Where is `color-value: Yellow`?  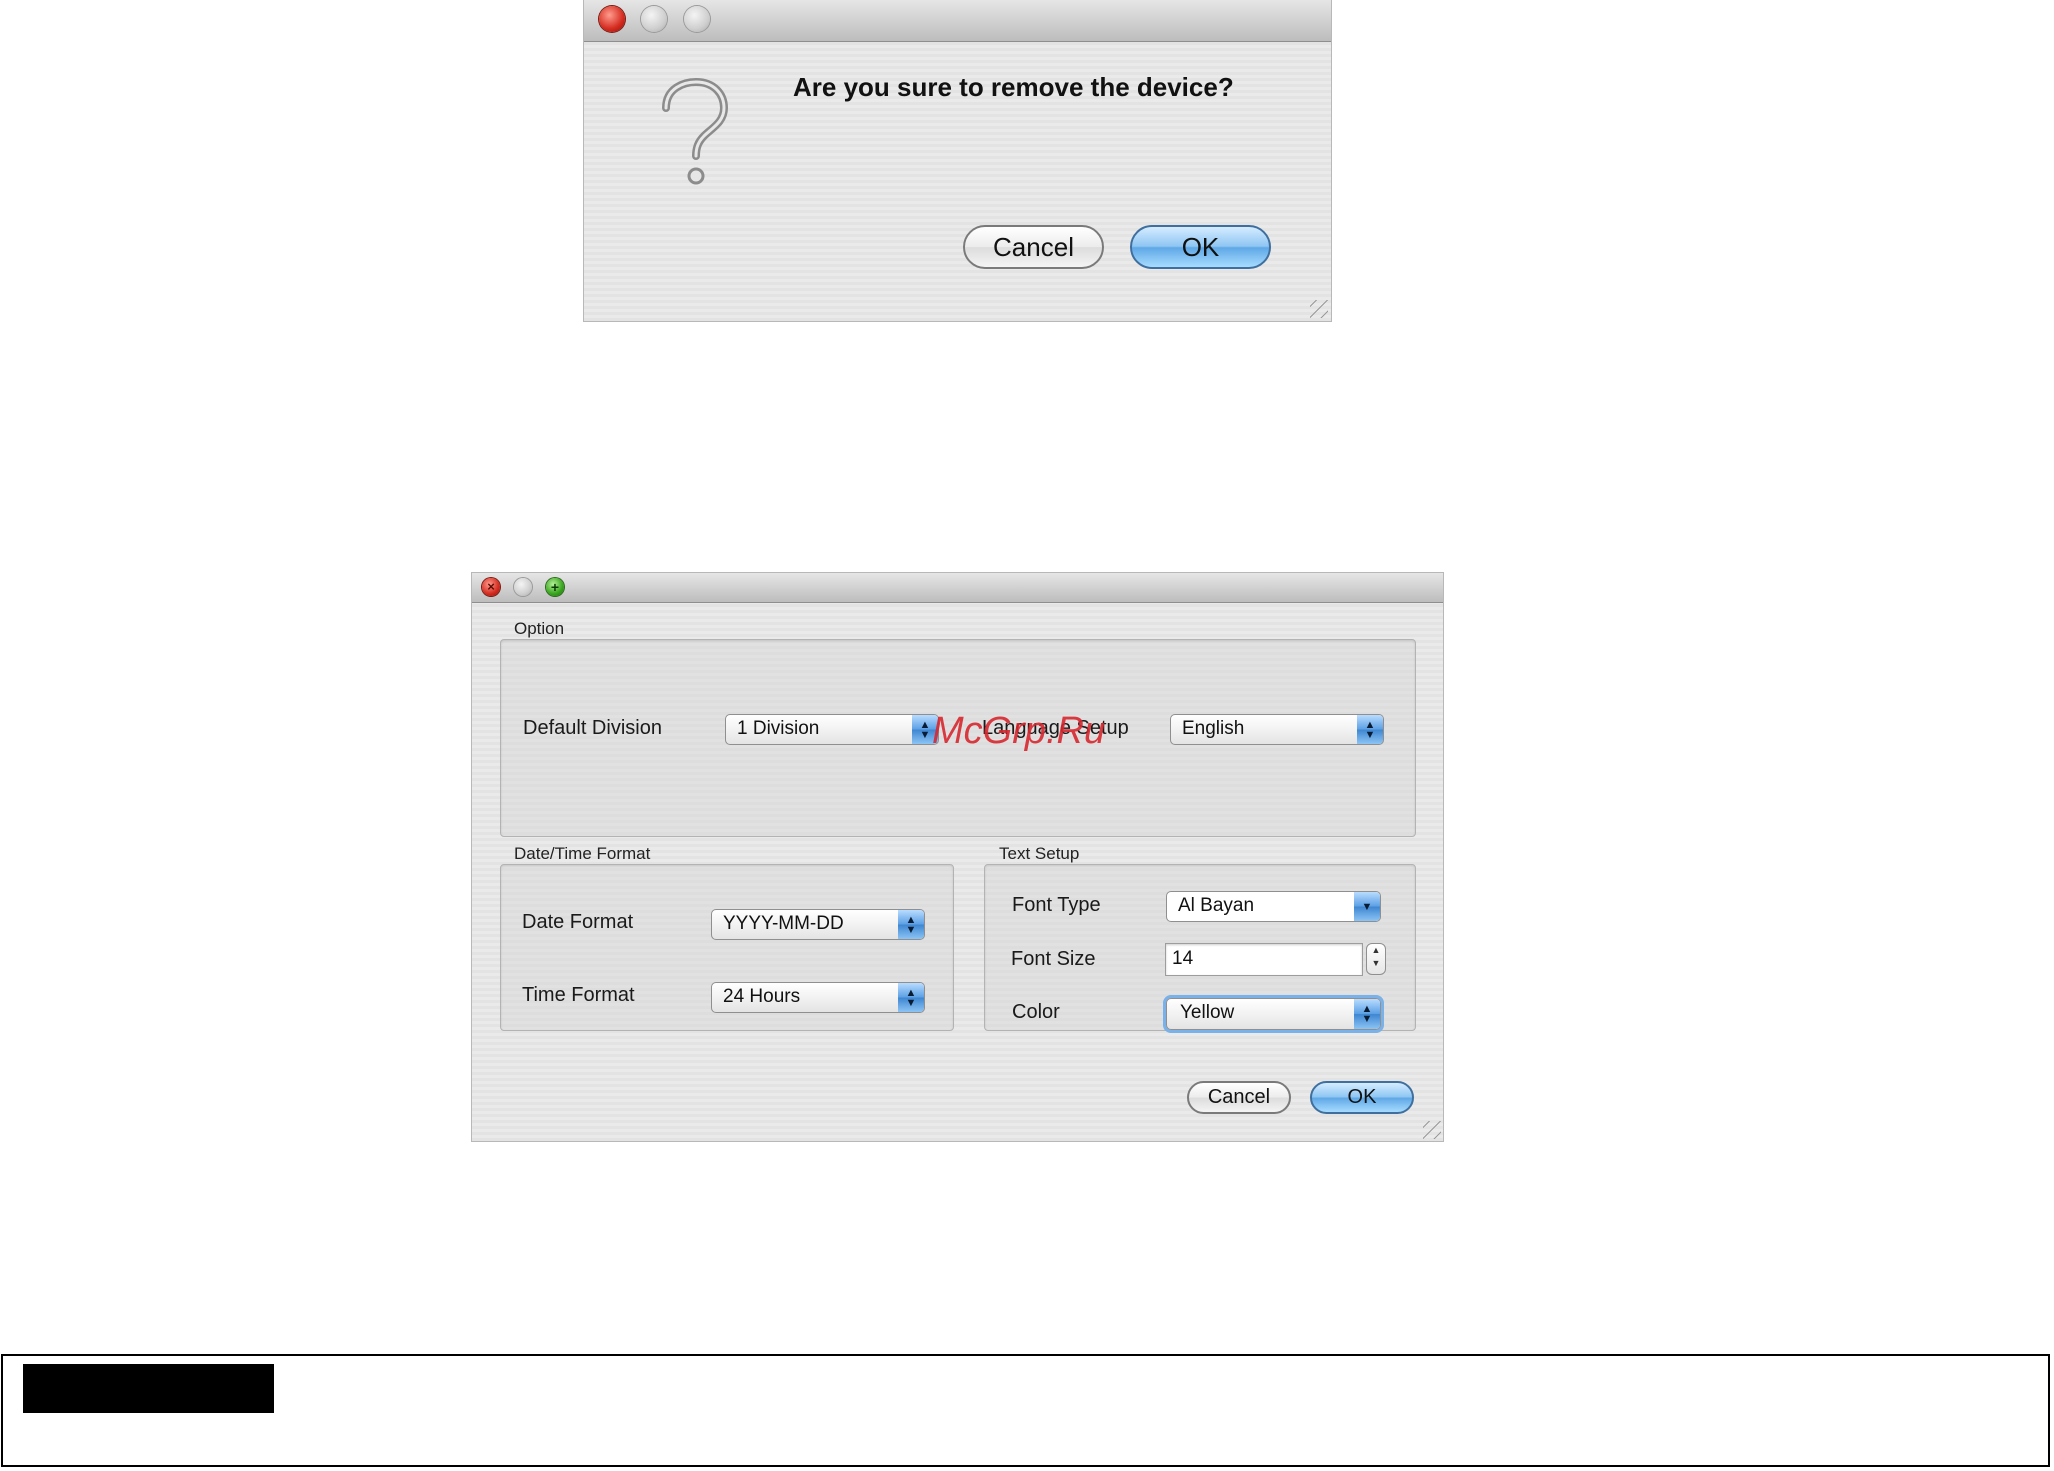
color-value: Yellow is located at coordinates (1207, 1012).